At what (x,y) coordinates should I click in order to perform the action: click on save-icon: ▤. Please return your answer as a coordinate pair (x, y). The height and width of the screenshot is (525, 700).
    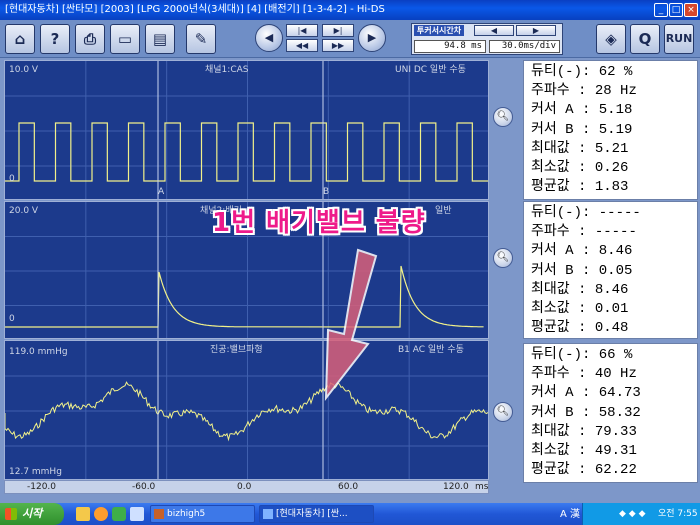
    Looking at the image, I should click on (160, 39).